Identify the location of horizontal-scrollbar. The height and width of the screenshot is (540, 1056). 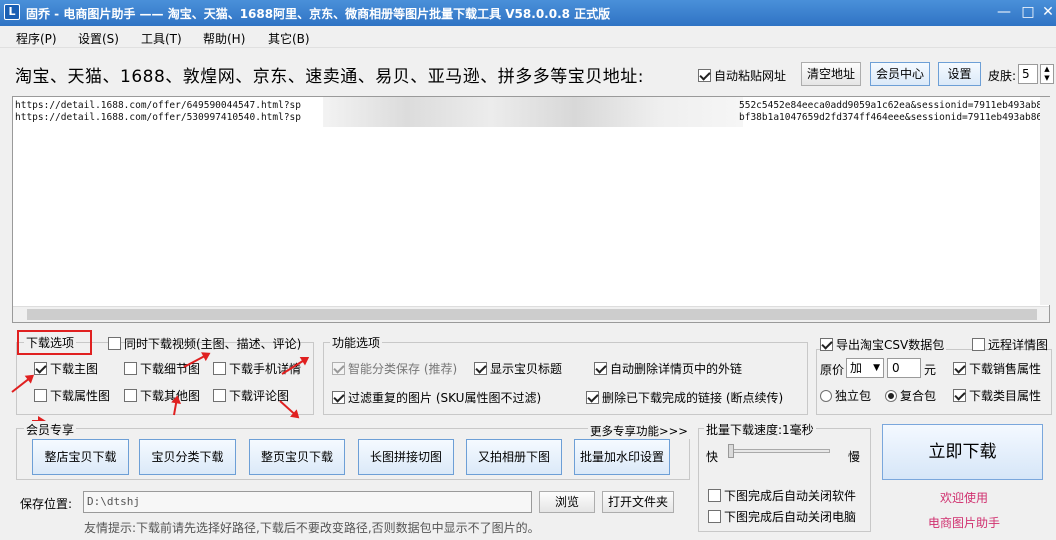
(531, 314).